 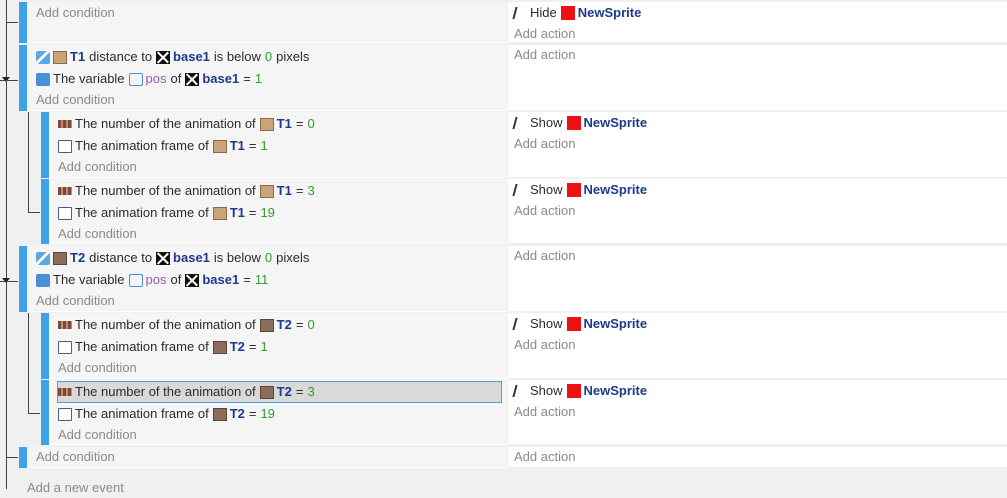 What do you see at coordinates (261, 279) in the screenshot?
I see `value: 11` at bounding box center [261, 279].